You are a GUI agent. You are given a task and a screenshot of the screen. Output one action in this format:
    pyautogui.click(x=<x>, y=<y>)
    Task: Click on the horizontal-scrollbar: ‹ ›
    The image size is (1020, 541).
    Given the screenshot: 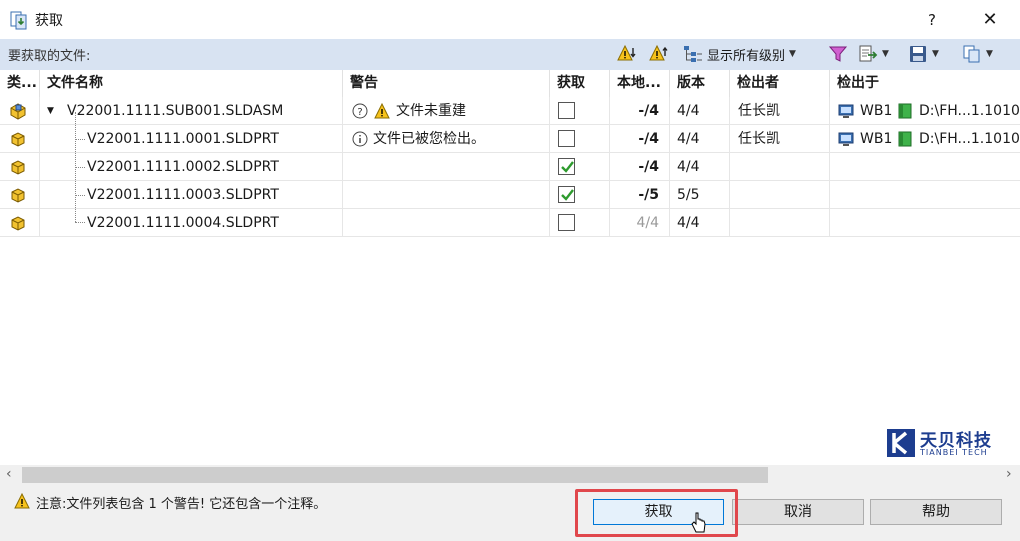 What is the action you would take?
    pyautogui.click(x=510, y=475)
    